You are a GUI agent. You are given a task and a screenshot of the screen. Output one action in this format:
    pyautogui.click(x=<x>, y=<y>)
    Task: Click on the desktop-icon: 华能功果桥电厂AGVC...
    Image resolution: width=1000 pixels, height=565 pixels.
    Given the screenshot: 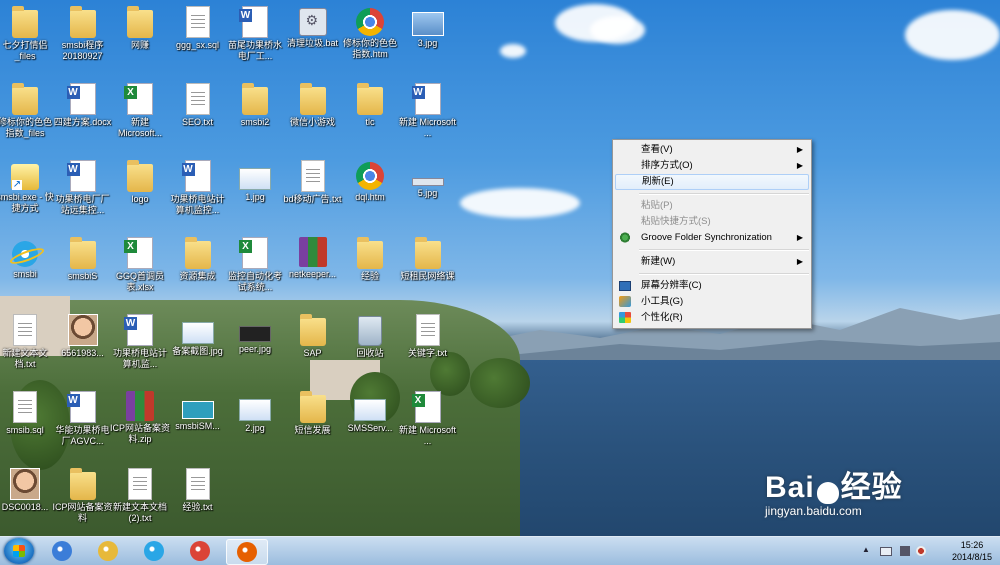 What is the action you would take?
    pyautogui.click(x=83, y=416)
    